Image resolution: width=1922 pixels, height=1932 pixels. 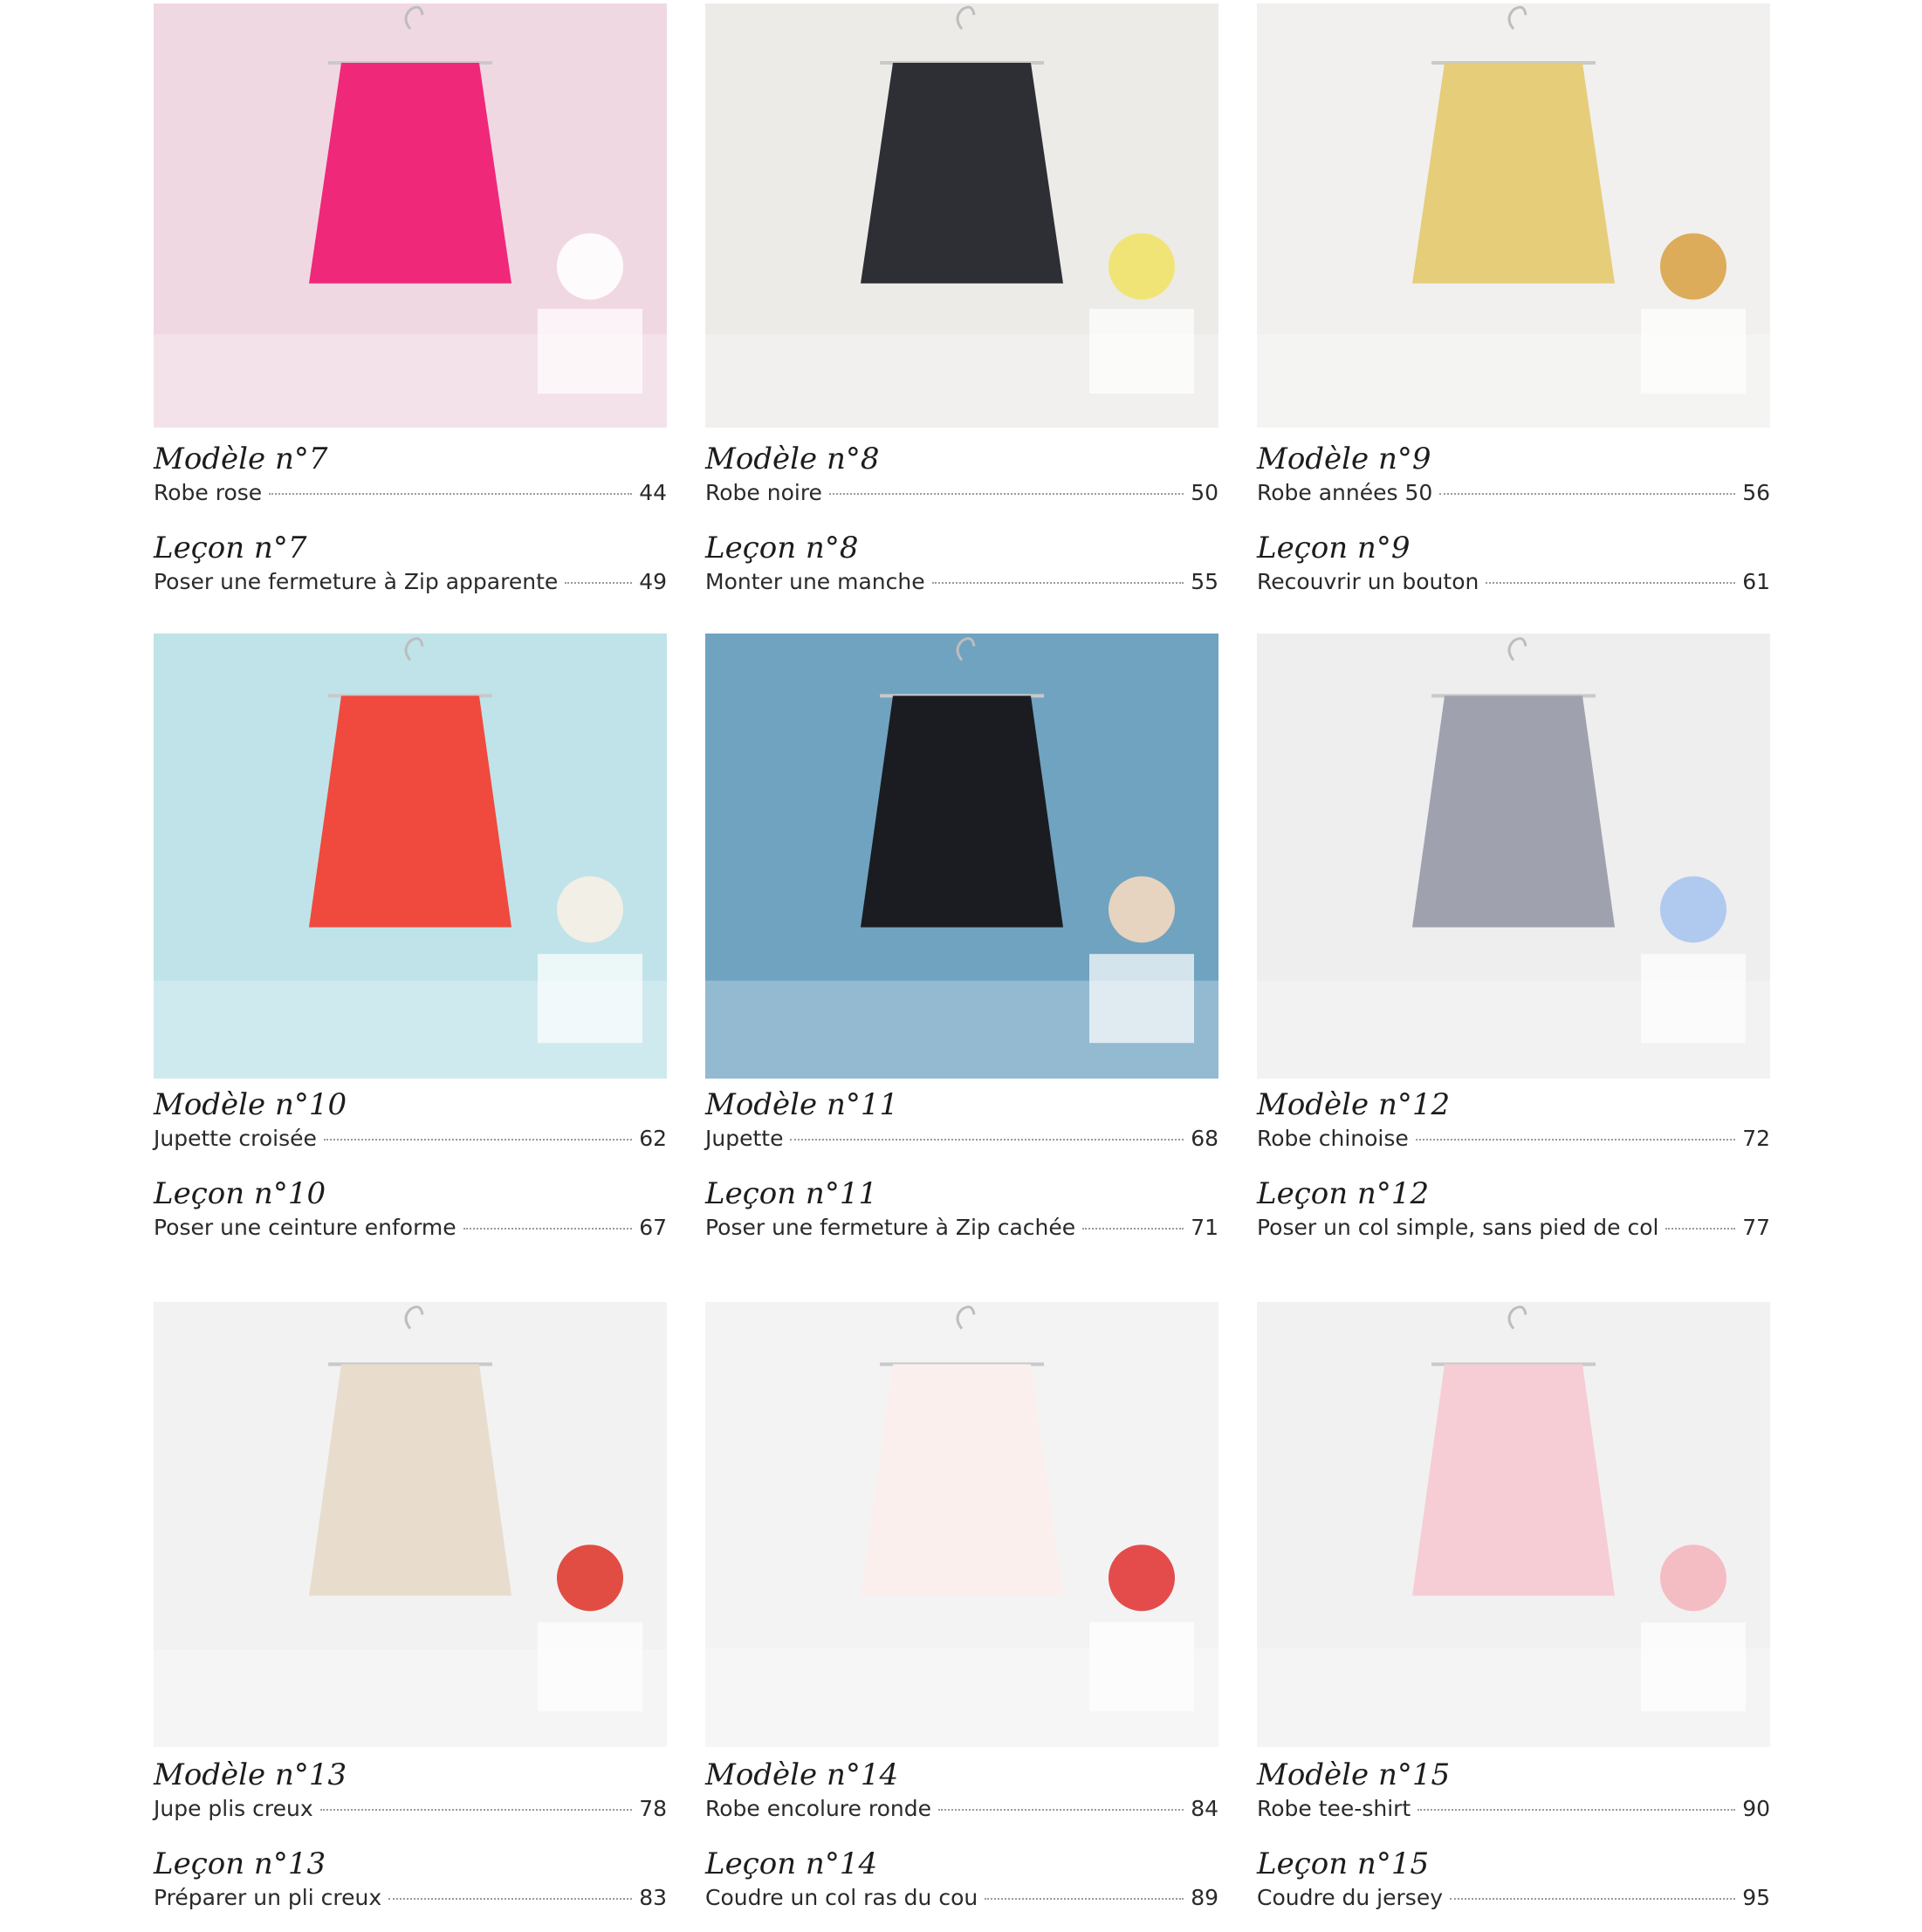 I want to click on modele-heading: Modèle n°9, so click(x=1344, y=459).